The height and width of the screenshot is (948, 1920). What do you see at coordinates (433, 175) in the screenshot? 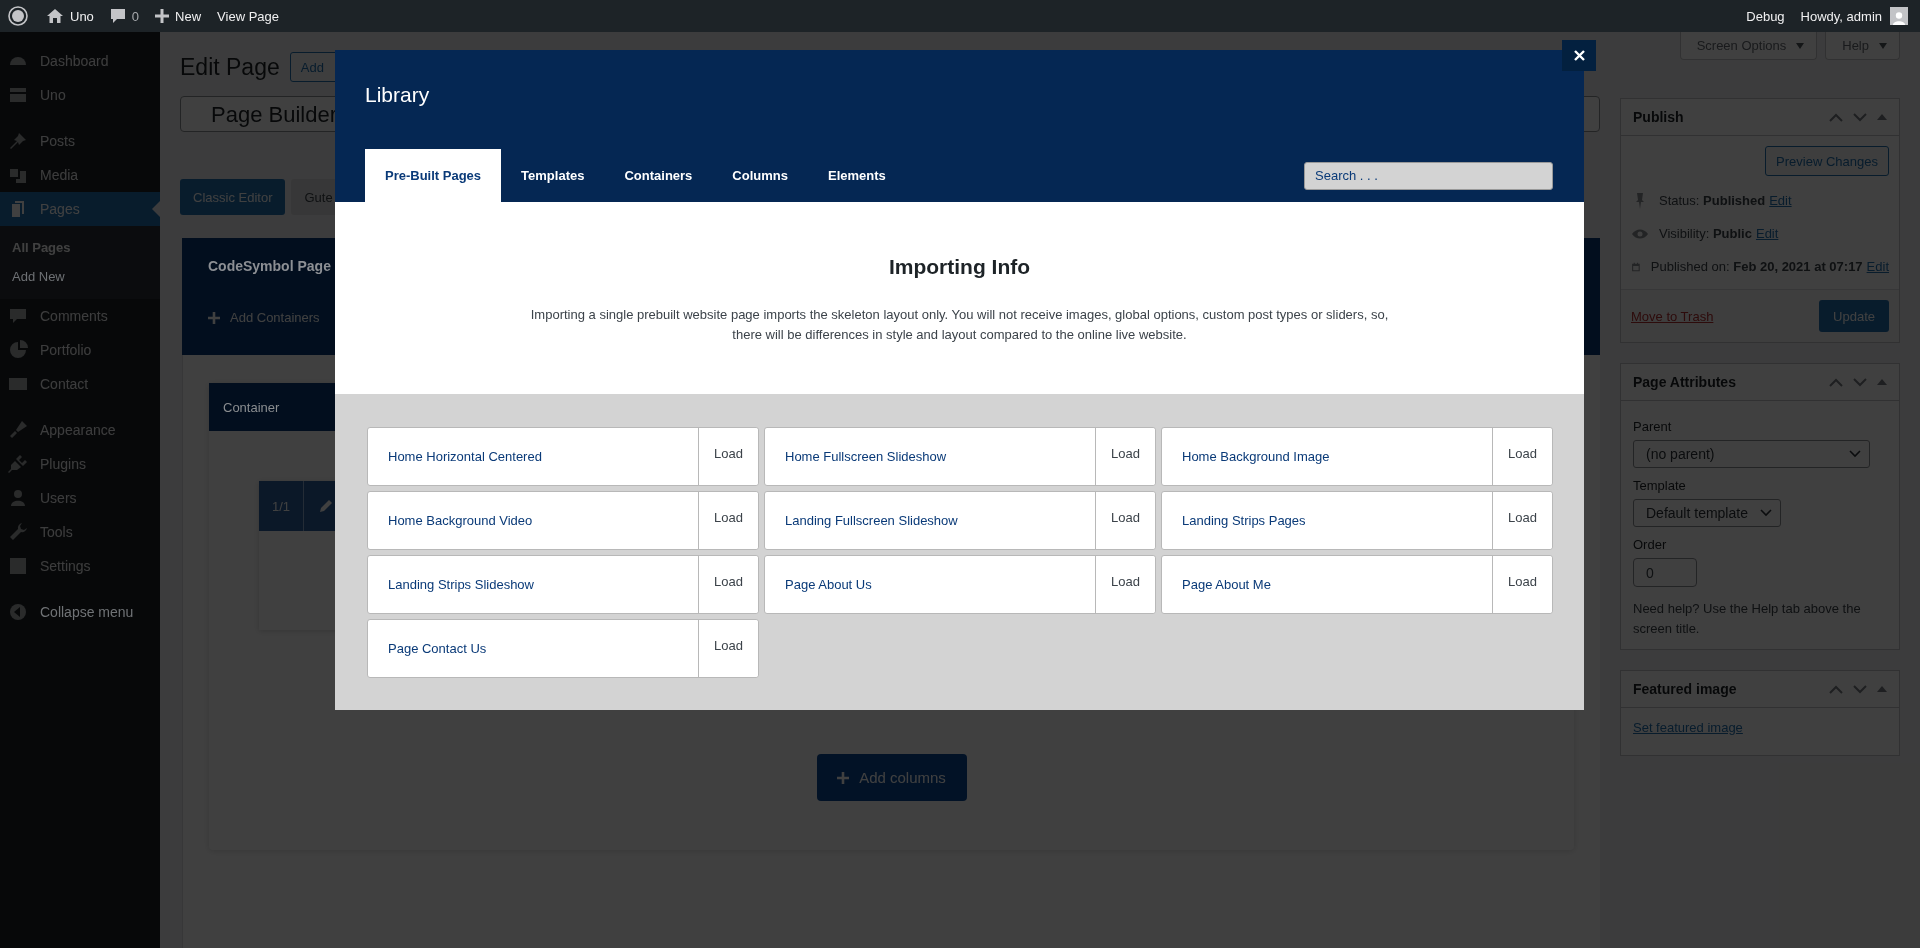
I see `library-tab: Pre-Built Pages` at bounding box center [433, 175].